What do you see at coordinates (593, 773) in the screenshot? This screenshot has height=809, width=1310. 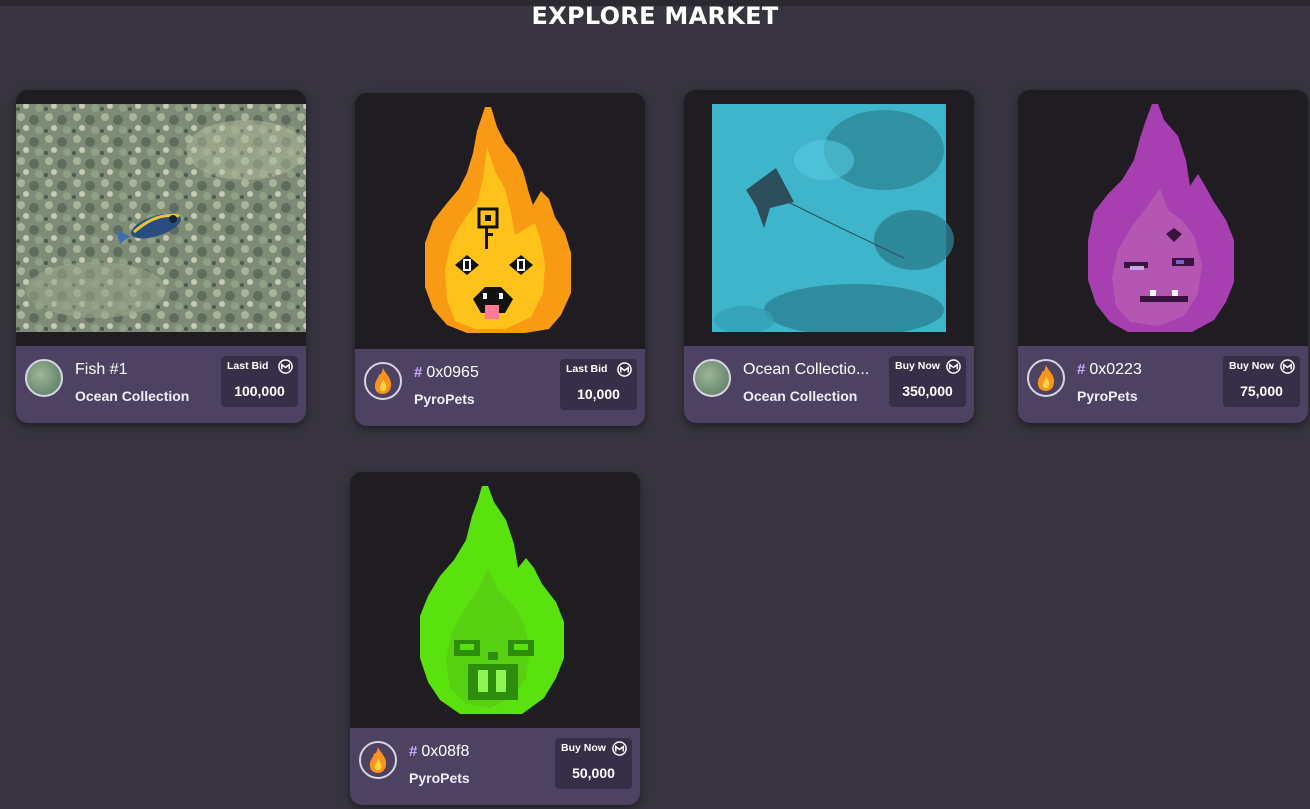 I see `price-value: 50,000` at bounding box center [593, 773].